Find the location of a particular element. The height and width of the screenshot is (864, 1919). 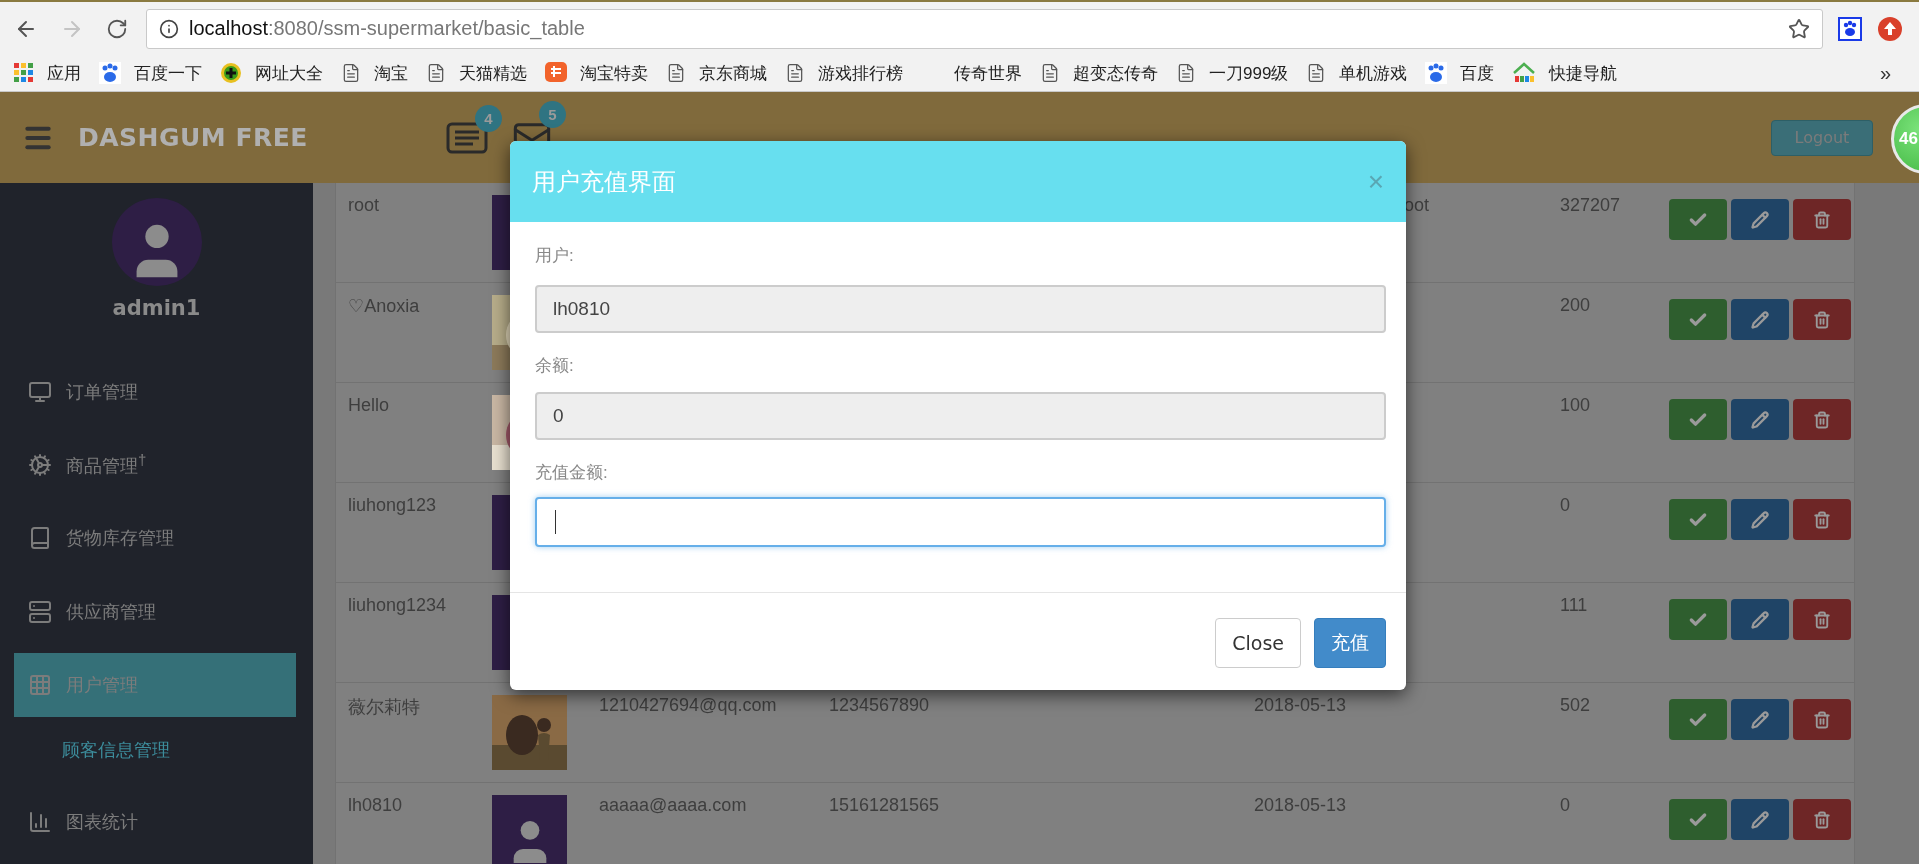

field-label: 用户: is located at coordinates (555, 255).